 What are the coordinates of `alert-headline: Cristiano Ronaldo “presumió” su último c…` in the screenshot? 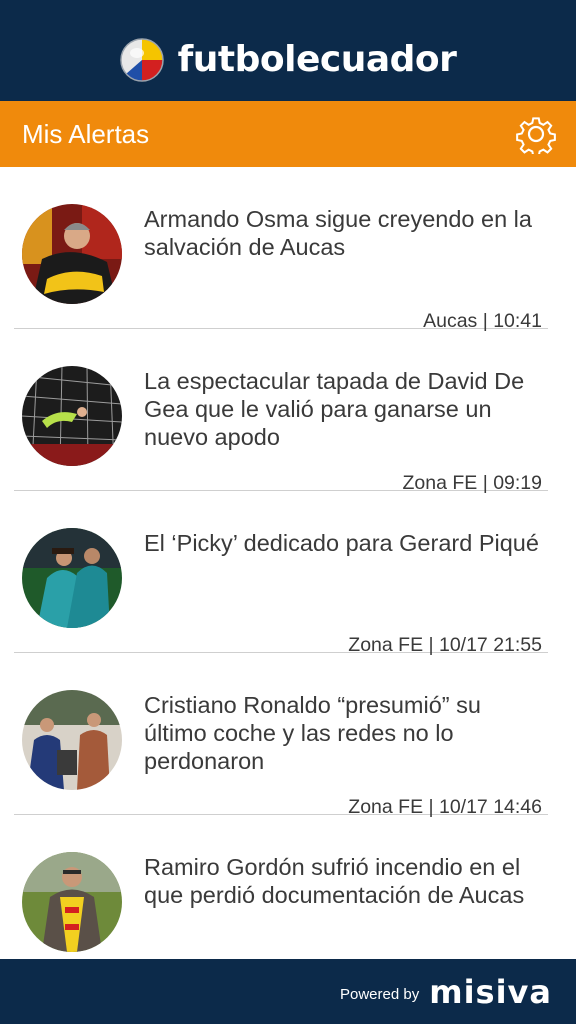 It's located at (312, 733).